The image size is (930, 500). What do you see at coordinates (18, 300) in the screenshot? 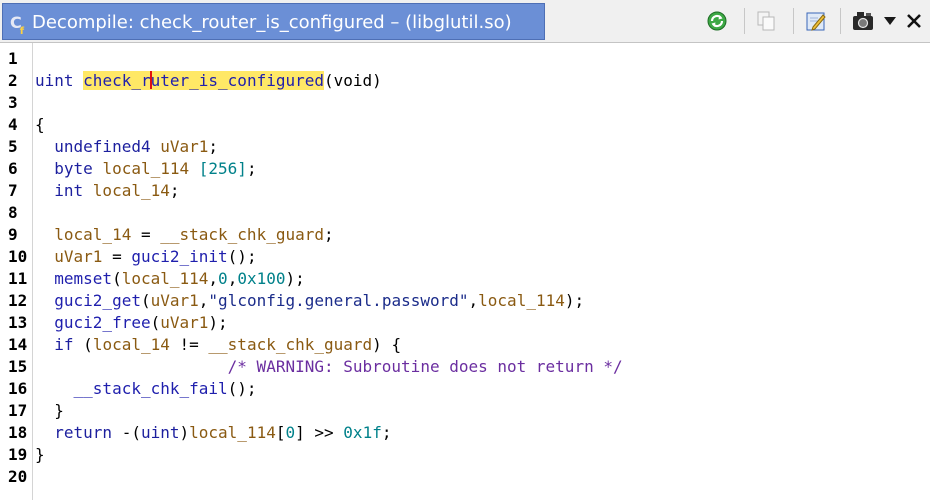
I see `line-number: 12` at bounding box center [18, 300].